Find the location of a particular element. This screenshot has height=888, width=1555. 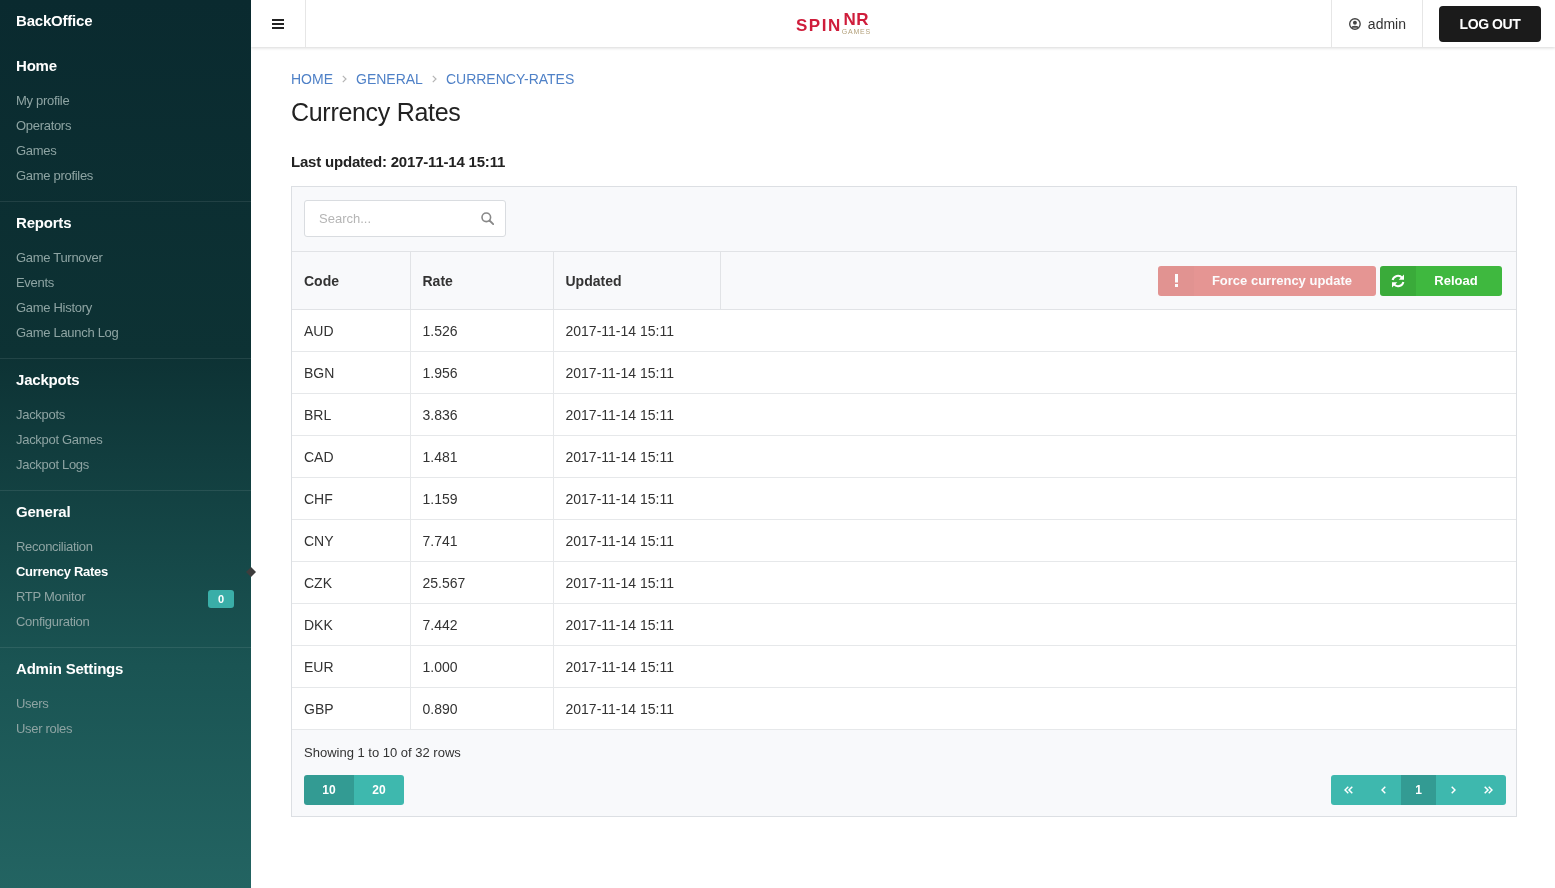

brand-title: BackOffice is located at coordinates (54, 20).